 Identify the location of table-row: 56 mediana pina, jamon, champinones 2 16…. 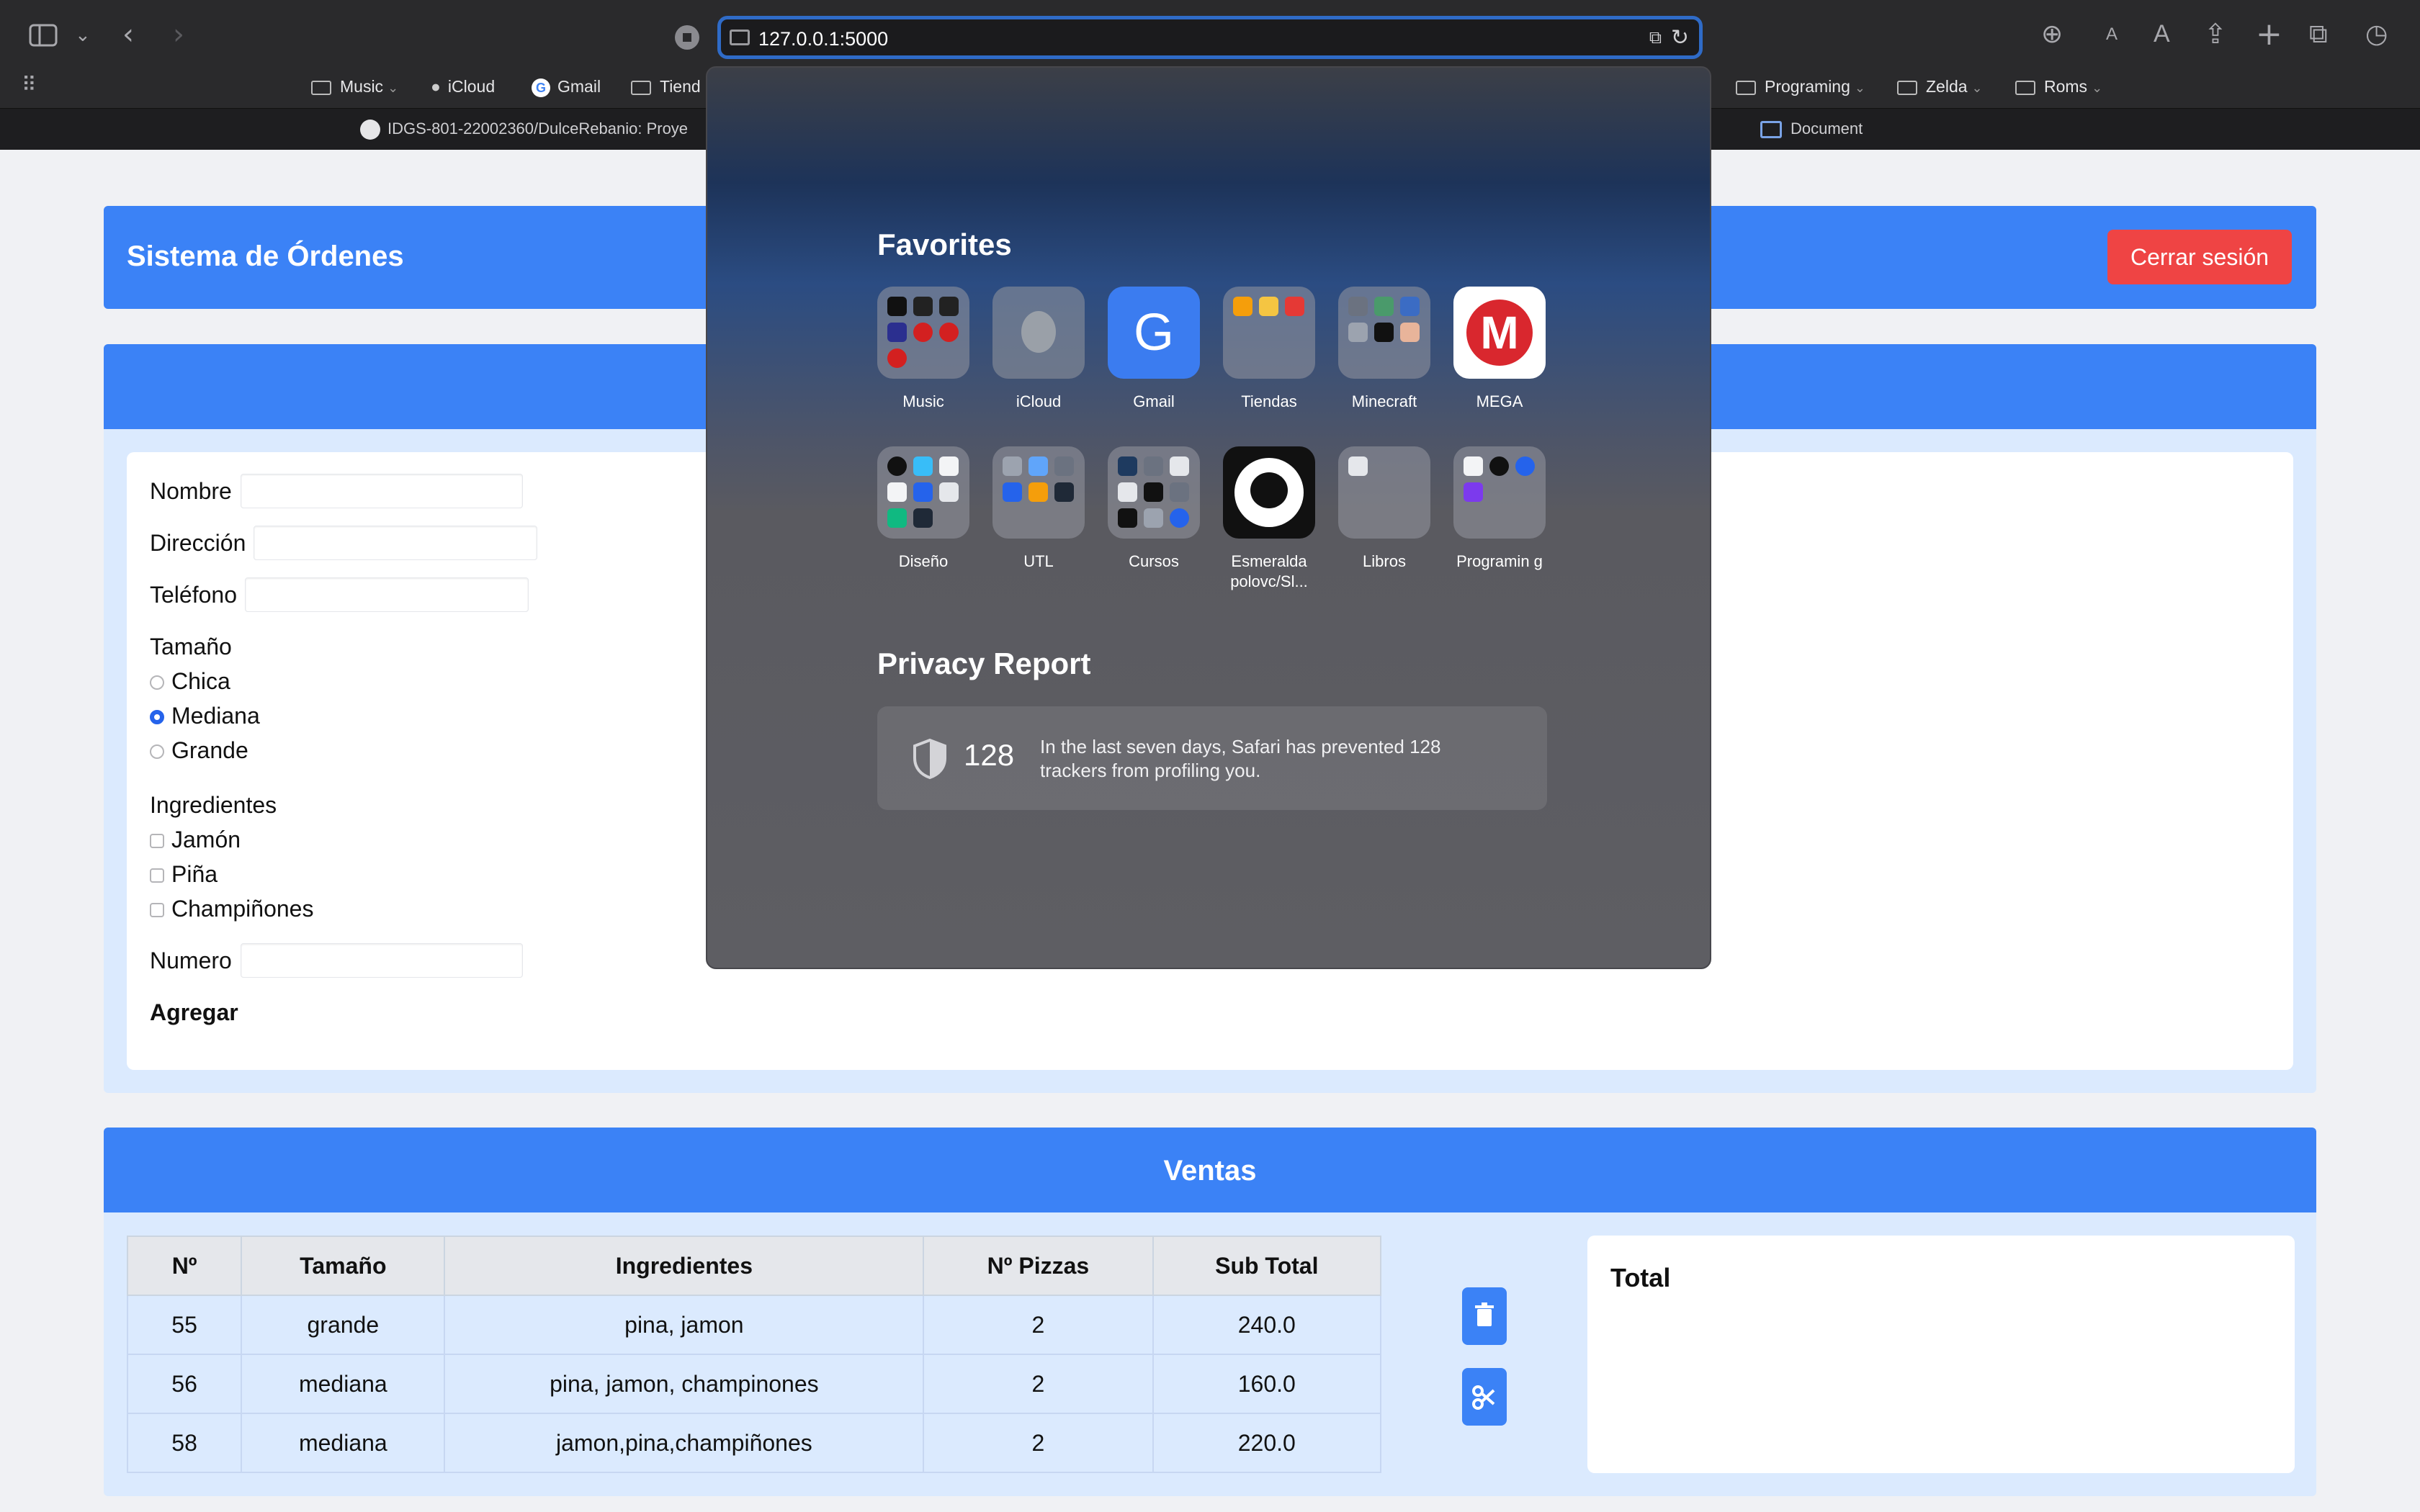
(754, 1384).